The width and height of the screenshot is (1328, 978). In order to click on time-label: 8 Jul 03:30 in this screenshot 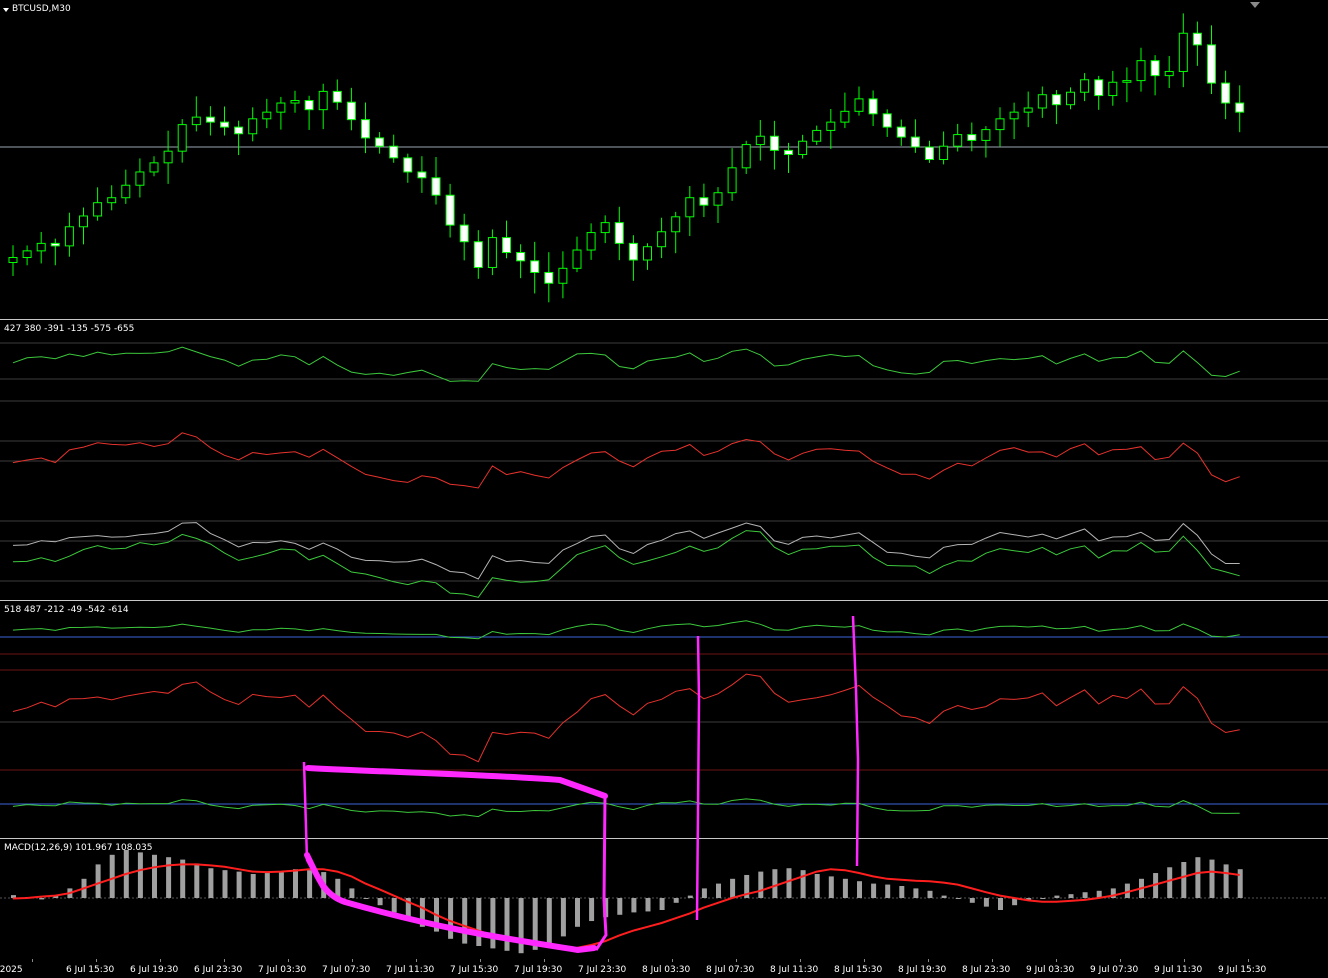, I will do `click(666, 970)`.